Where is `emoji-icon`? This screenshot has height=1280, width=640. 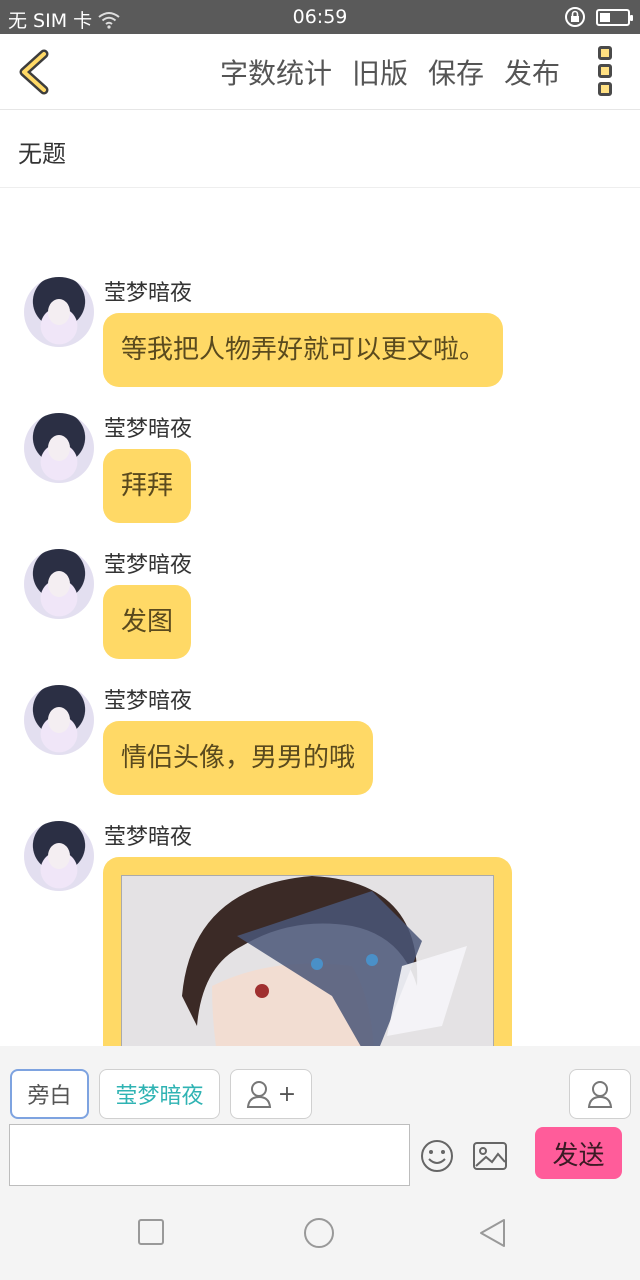
emoji-icon is located at coordinates (437, 1156).